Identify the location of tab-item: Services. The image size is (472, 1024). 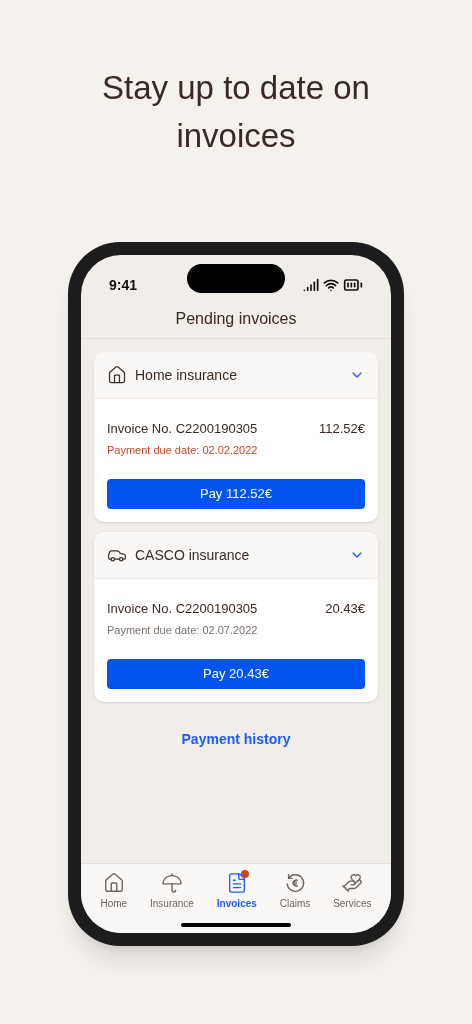
(352, 902).